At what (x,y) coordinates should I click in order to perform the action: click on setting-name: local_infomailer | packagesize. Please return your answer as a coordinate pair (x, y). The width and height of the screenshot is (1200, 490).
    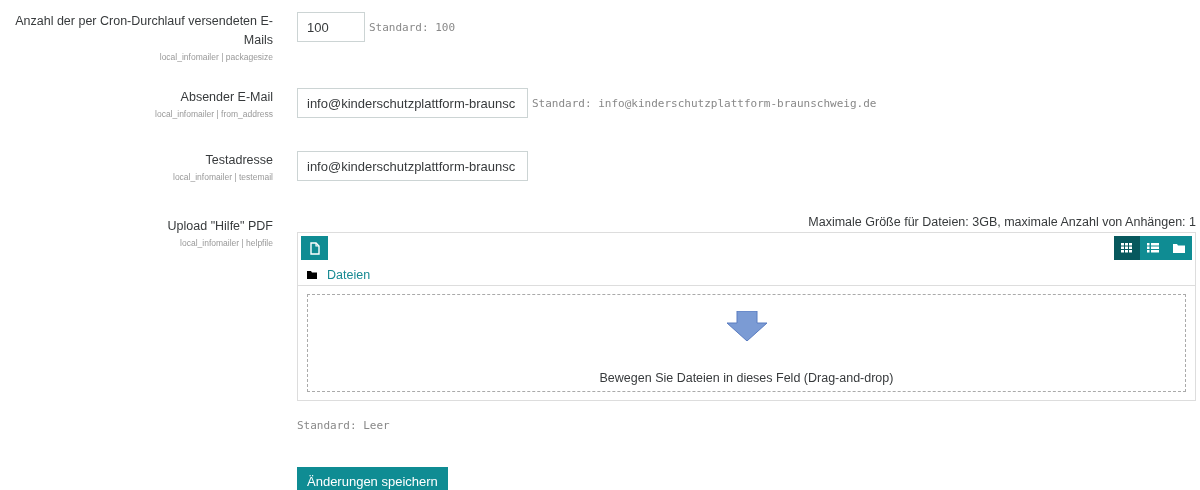
    Looking at the image, I should click on (216, 57).